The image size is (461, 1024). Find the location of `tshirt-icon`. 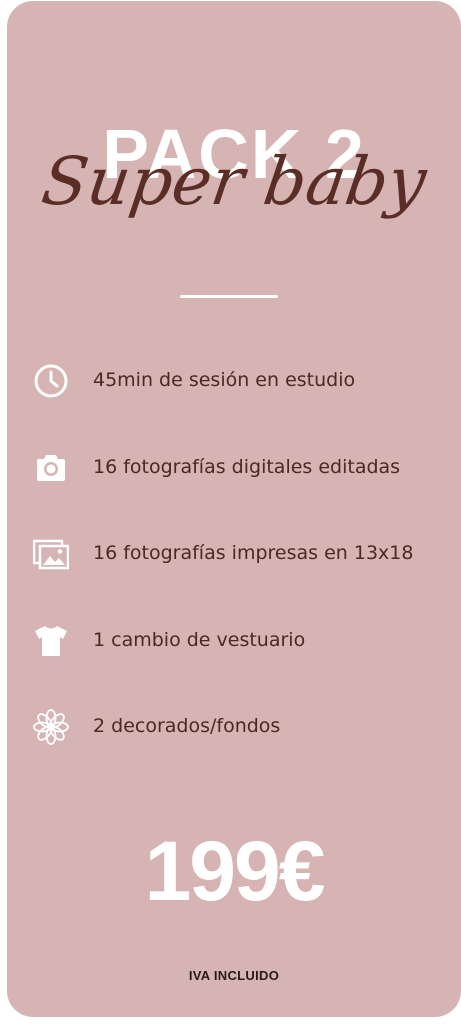

tshirt-icon is located at coordinates (51, 641).